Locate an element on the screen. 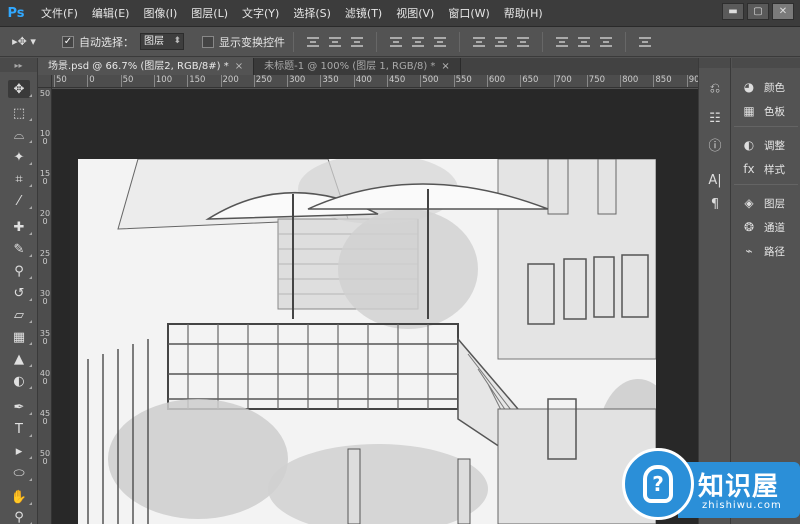  auto-select-dropdown: 图层 is located at coordinates (162, 41).